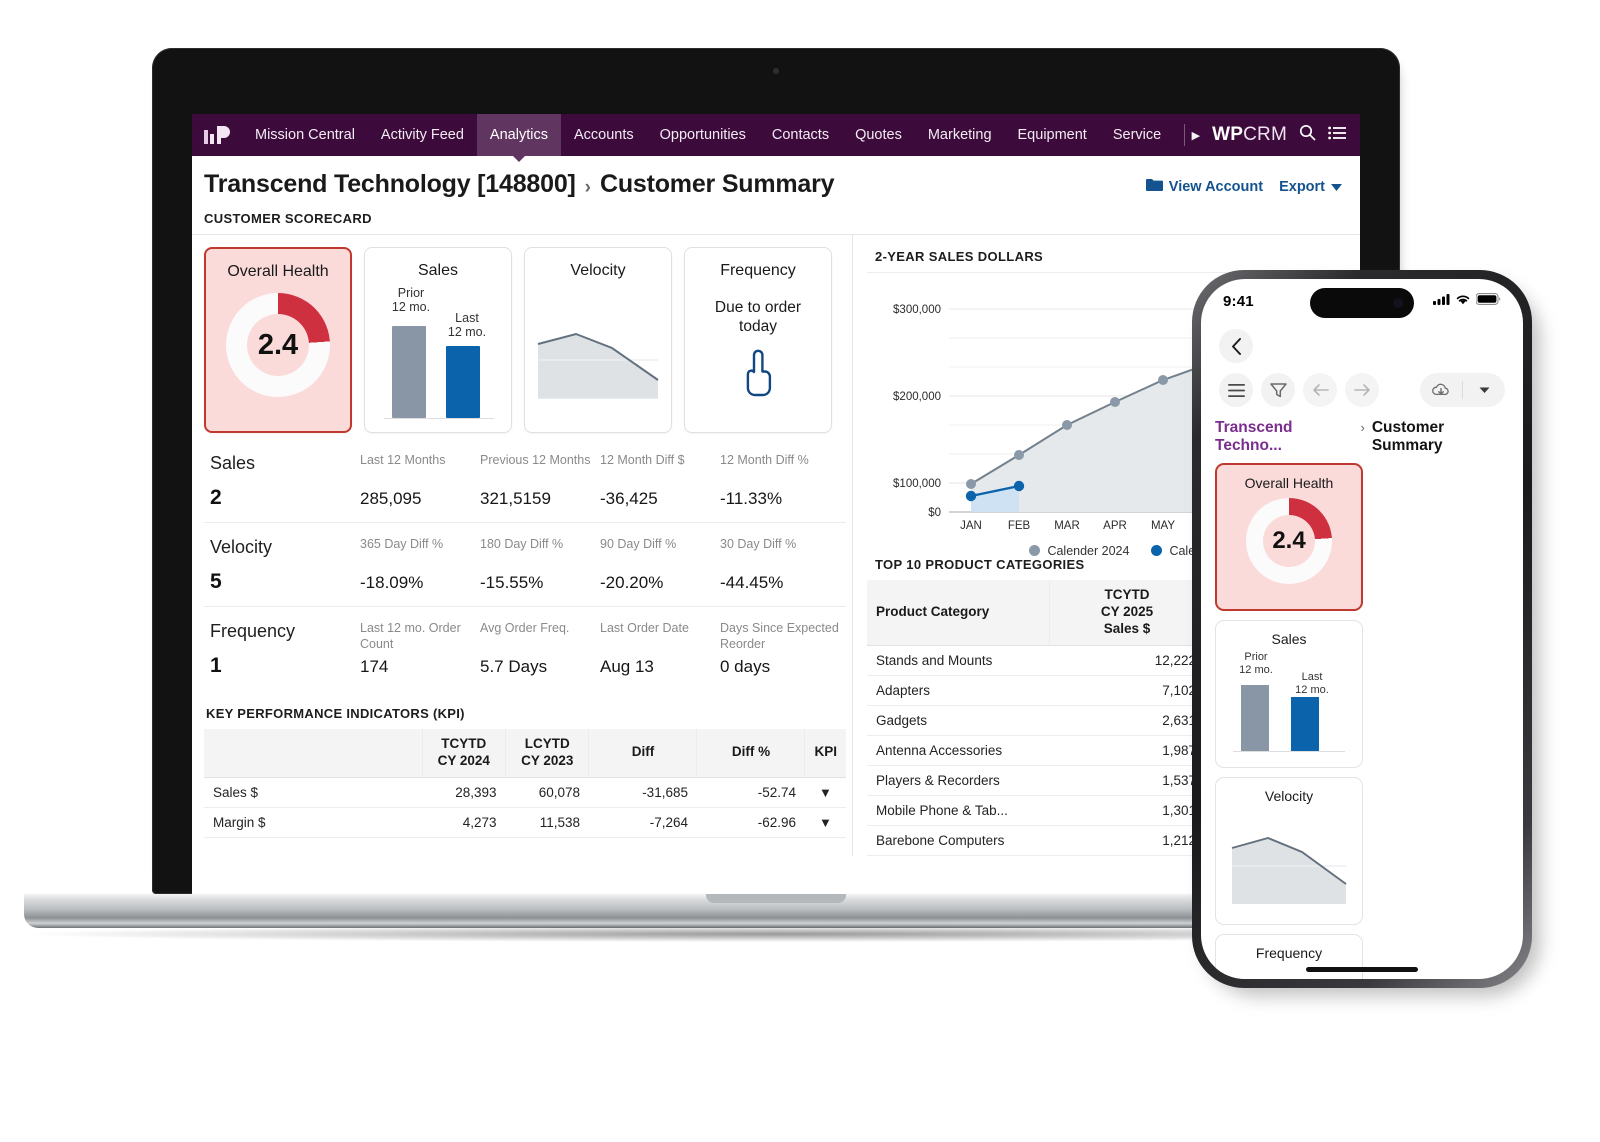  I want to click on nav-item-contacts: Contacts, so click(800, 135).